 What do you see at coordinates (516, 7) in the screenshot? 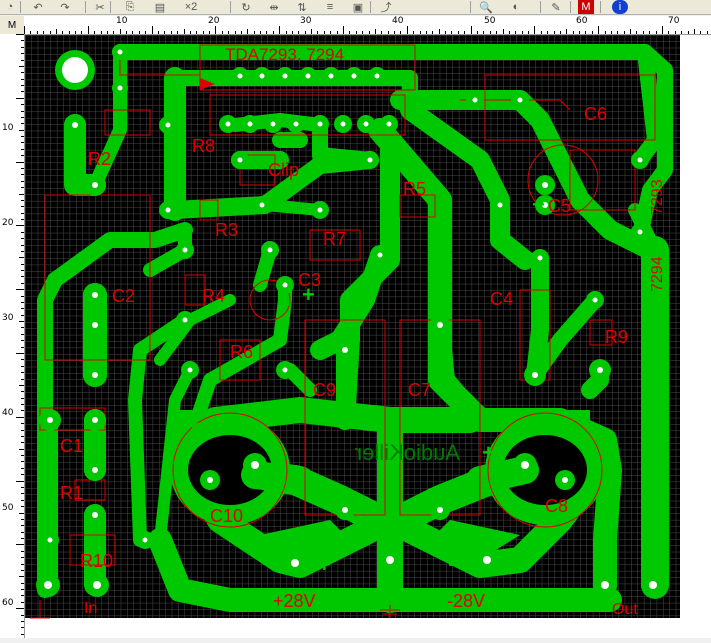
I see `drc-icon: ◐` at bounding box center [516, 7].